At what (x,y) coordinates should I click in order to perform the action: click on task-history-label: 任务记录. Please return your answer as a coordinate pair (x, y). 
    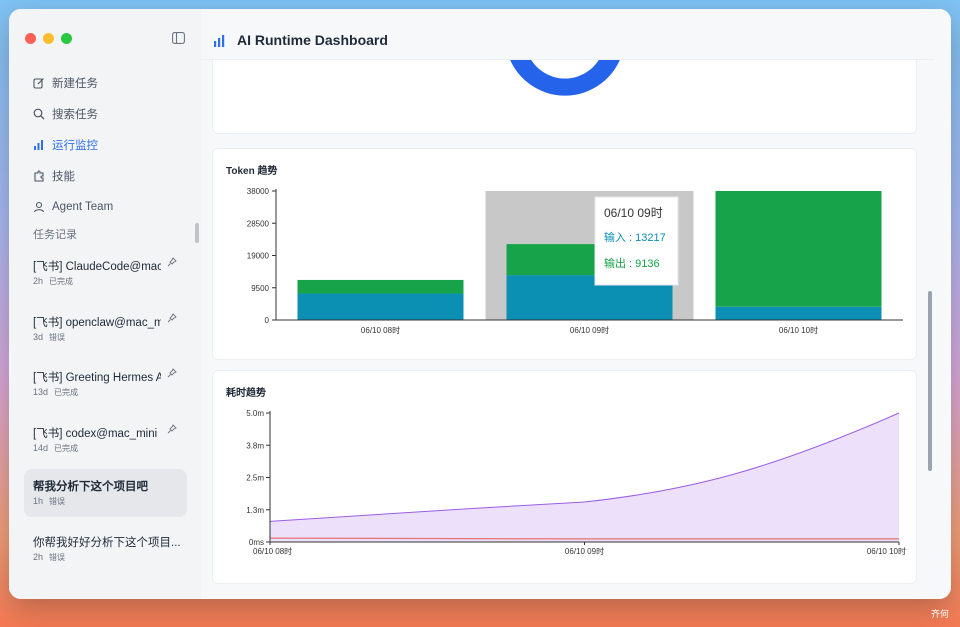
    Looking at the image, I should click on (55, 235).